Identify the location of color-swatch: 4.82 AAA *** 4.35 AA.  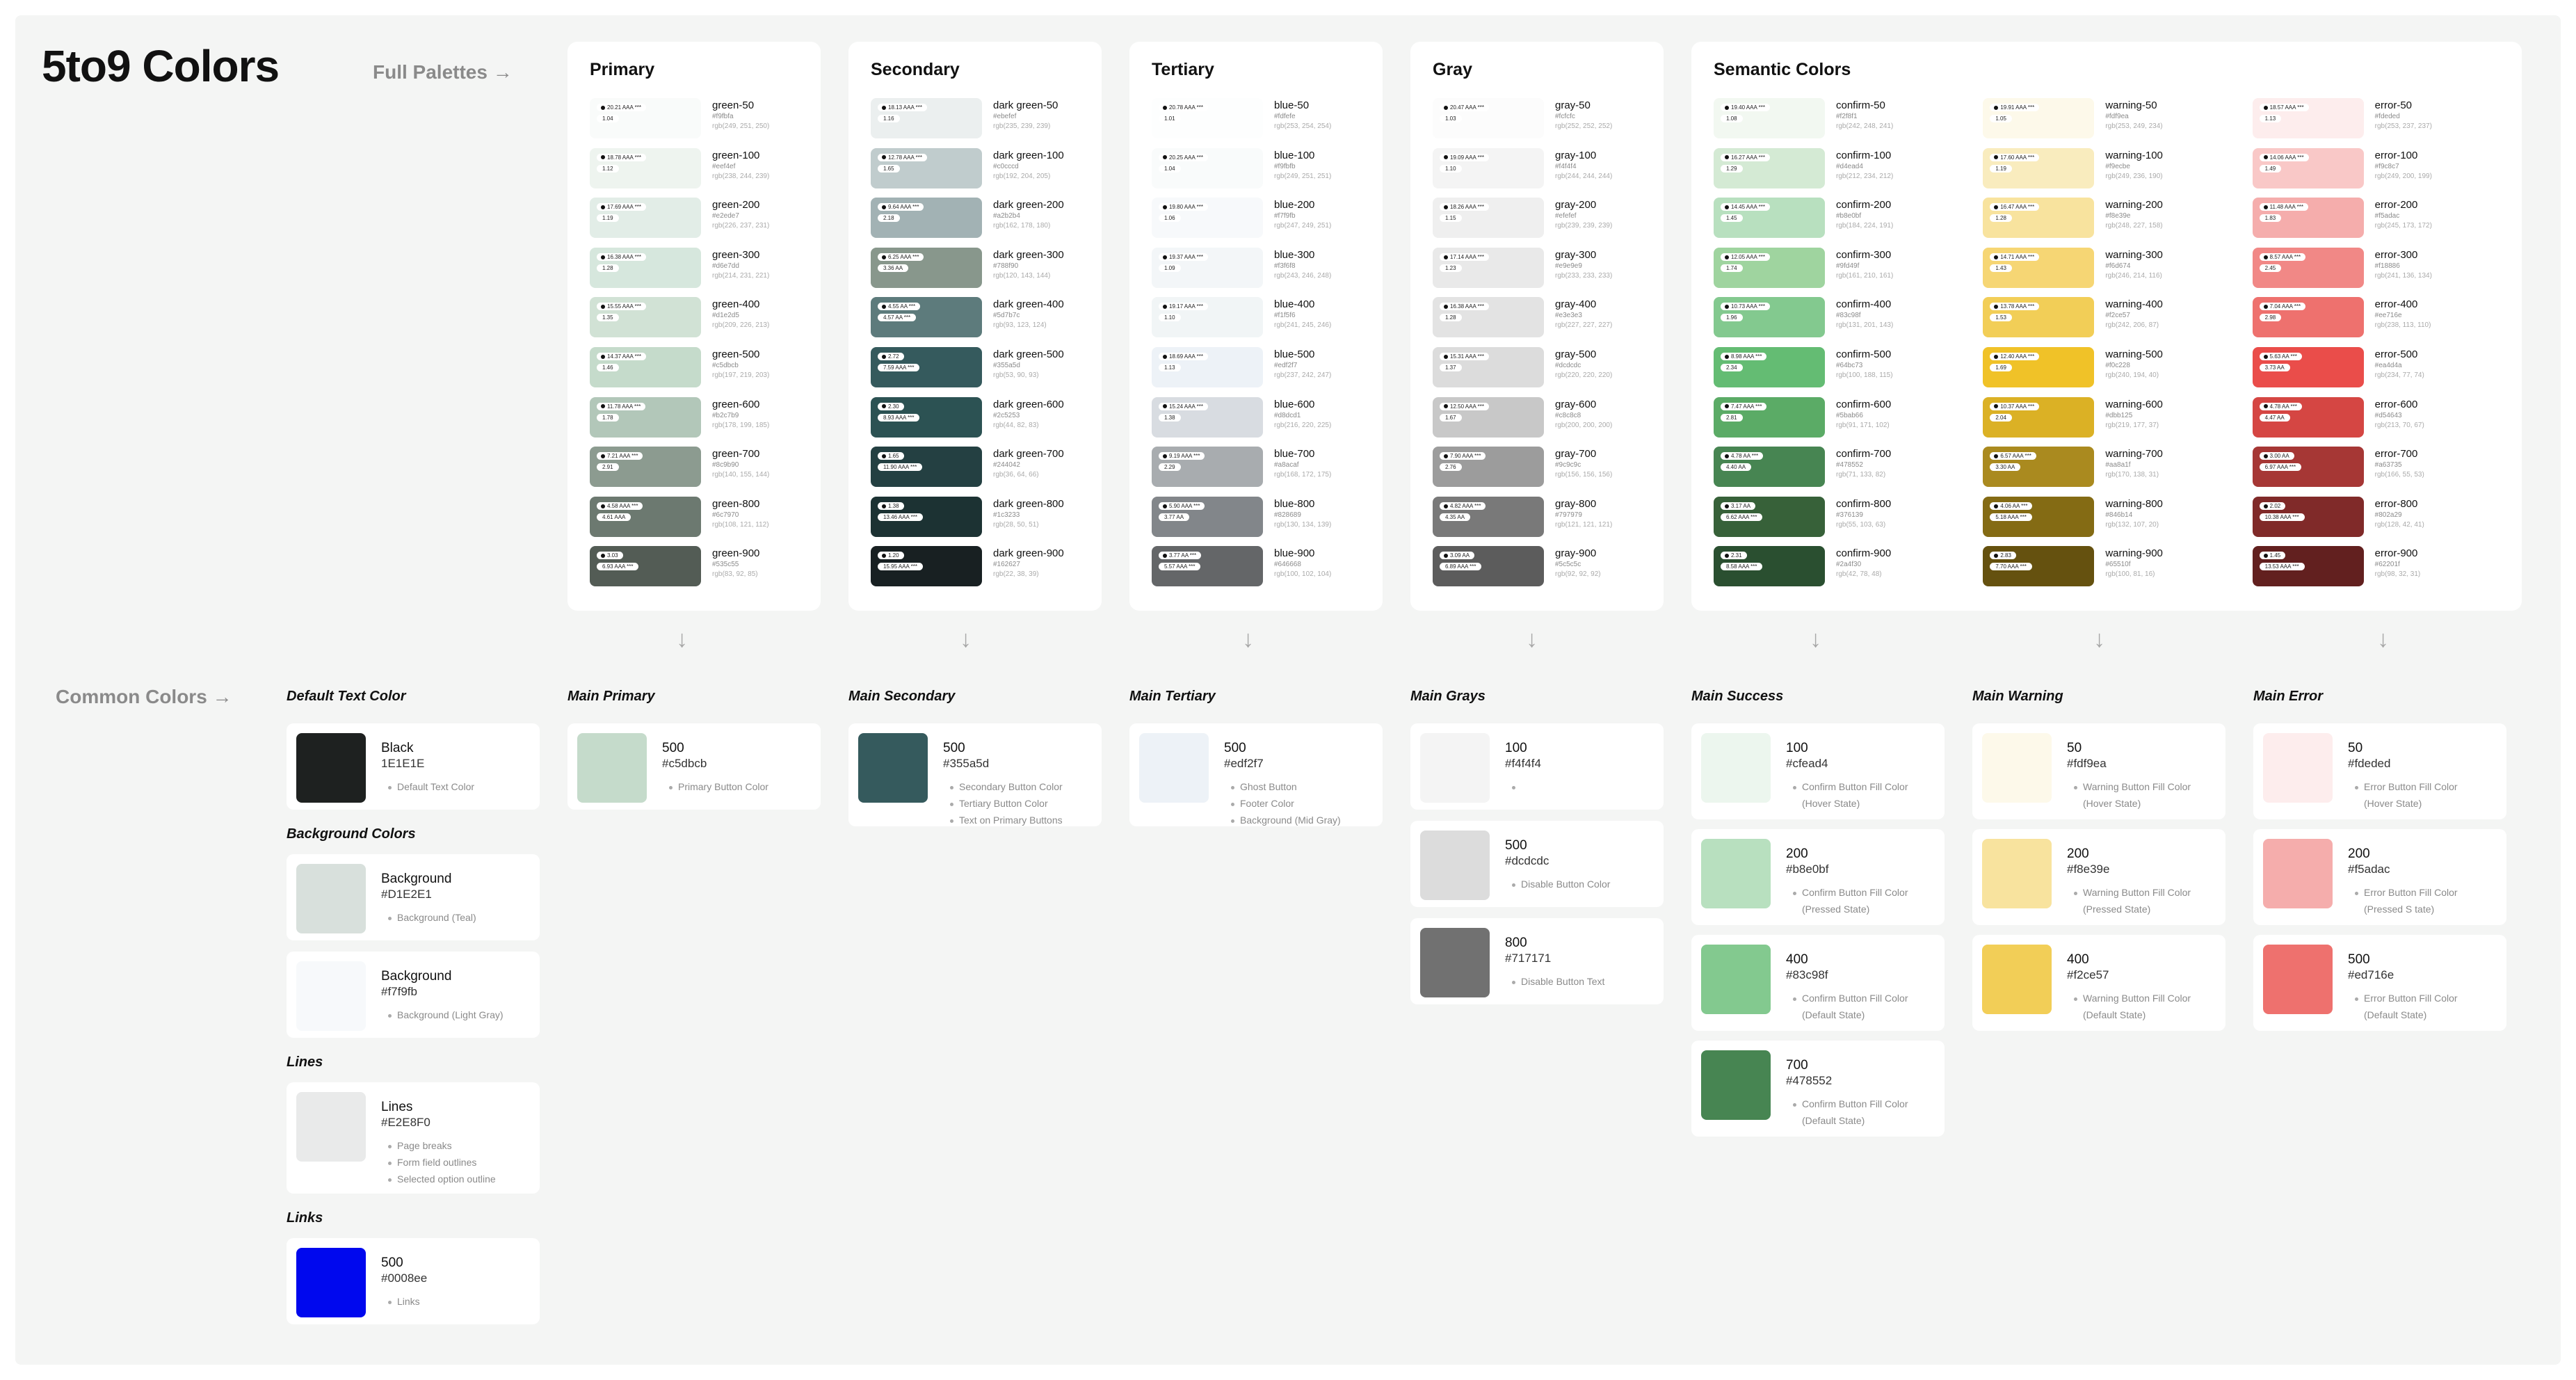
(1488, 516).